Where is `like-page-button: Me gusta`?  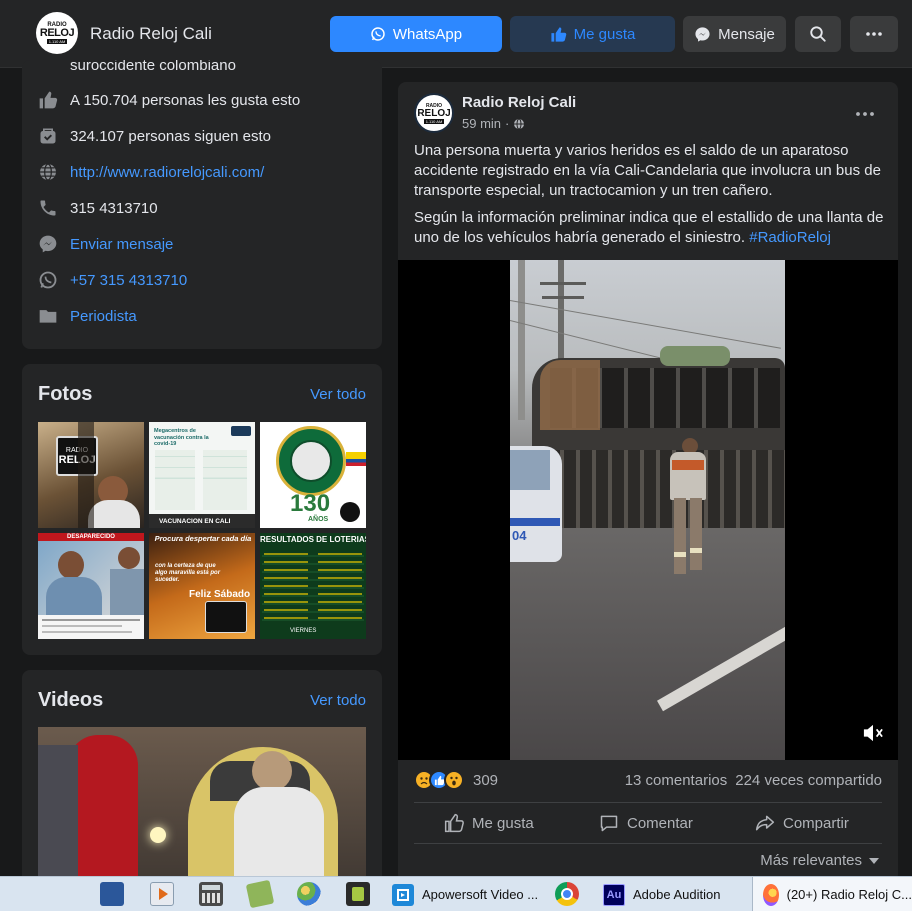 like-page-button: Me gusta is located at coordinates (592, 34).